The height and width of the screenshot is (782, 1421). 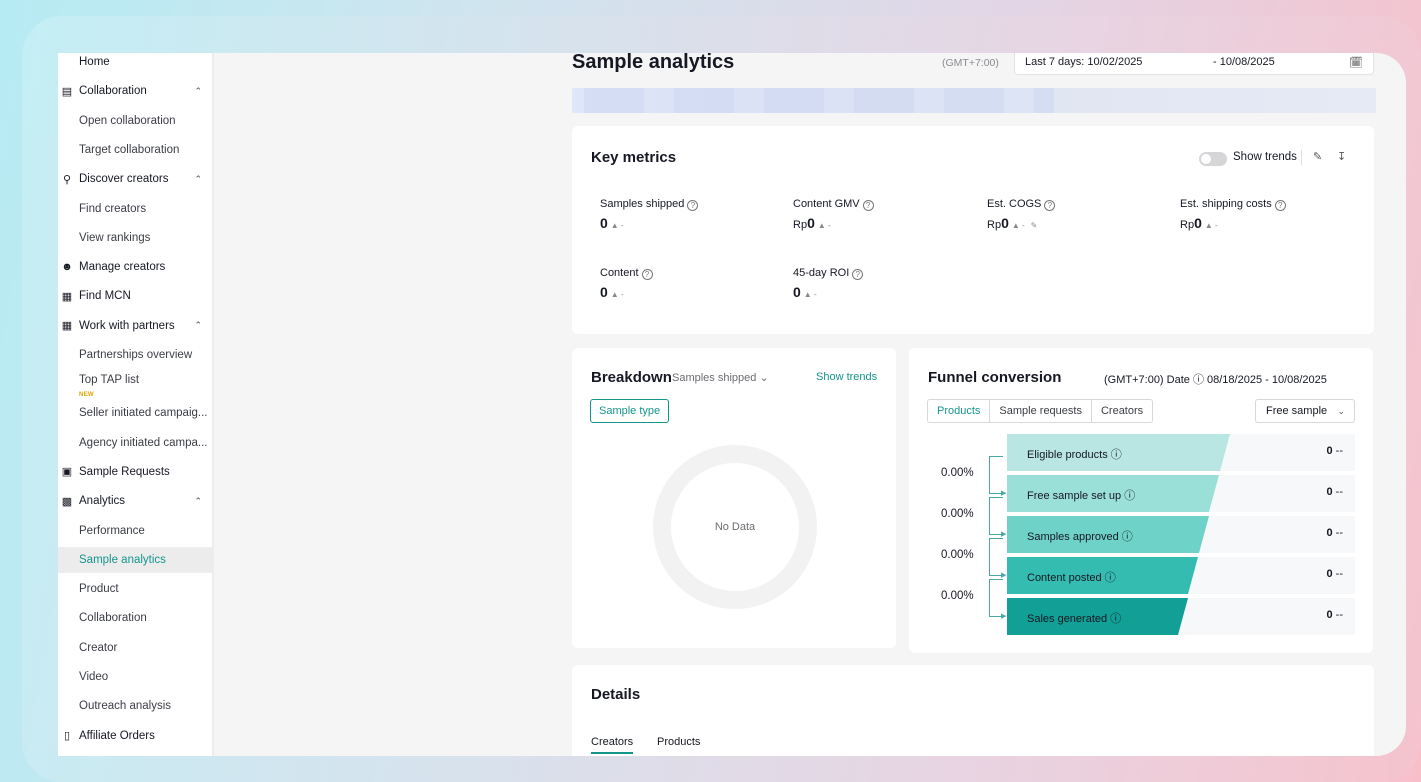 I want to click on funnel-stage-label: Eligible products ⓘ, so click(x=1074, y=455).